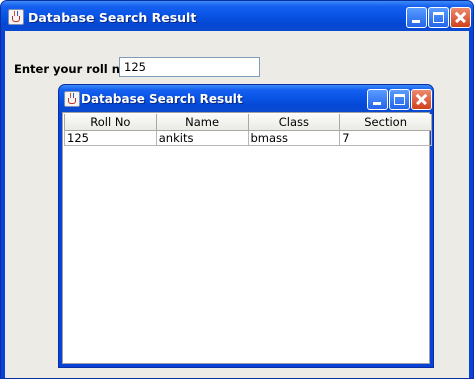  Describe the element at coordinates (202, 122) in the screenshot. I see `column-header: Name` at that location.